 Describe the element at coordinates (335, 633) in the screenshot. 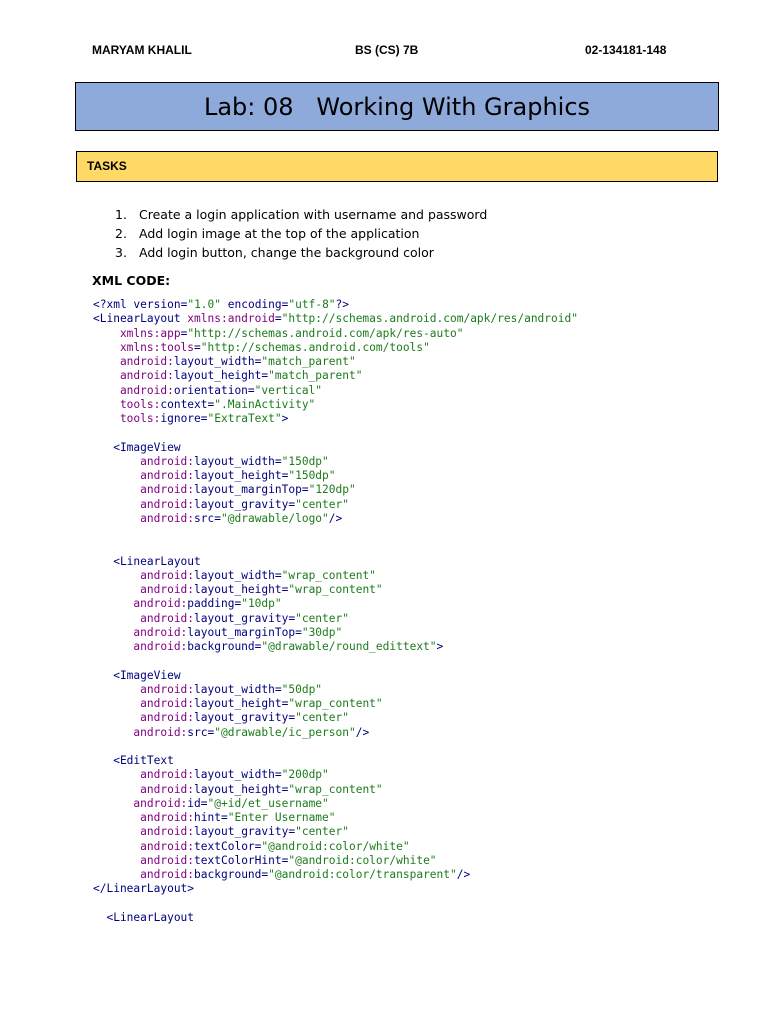

I see `code-line: android:layout_marginTop="30dp"` at that location.